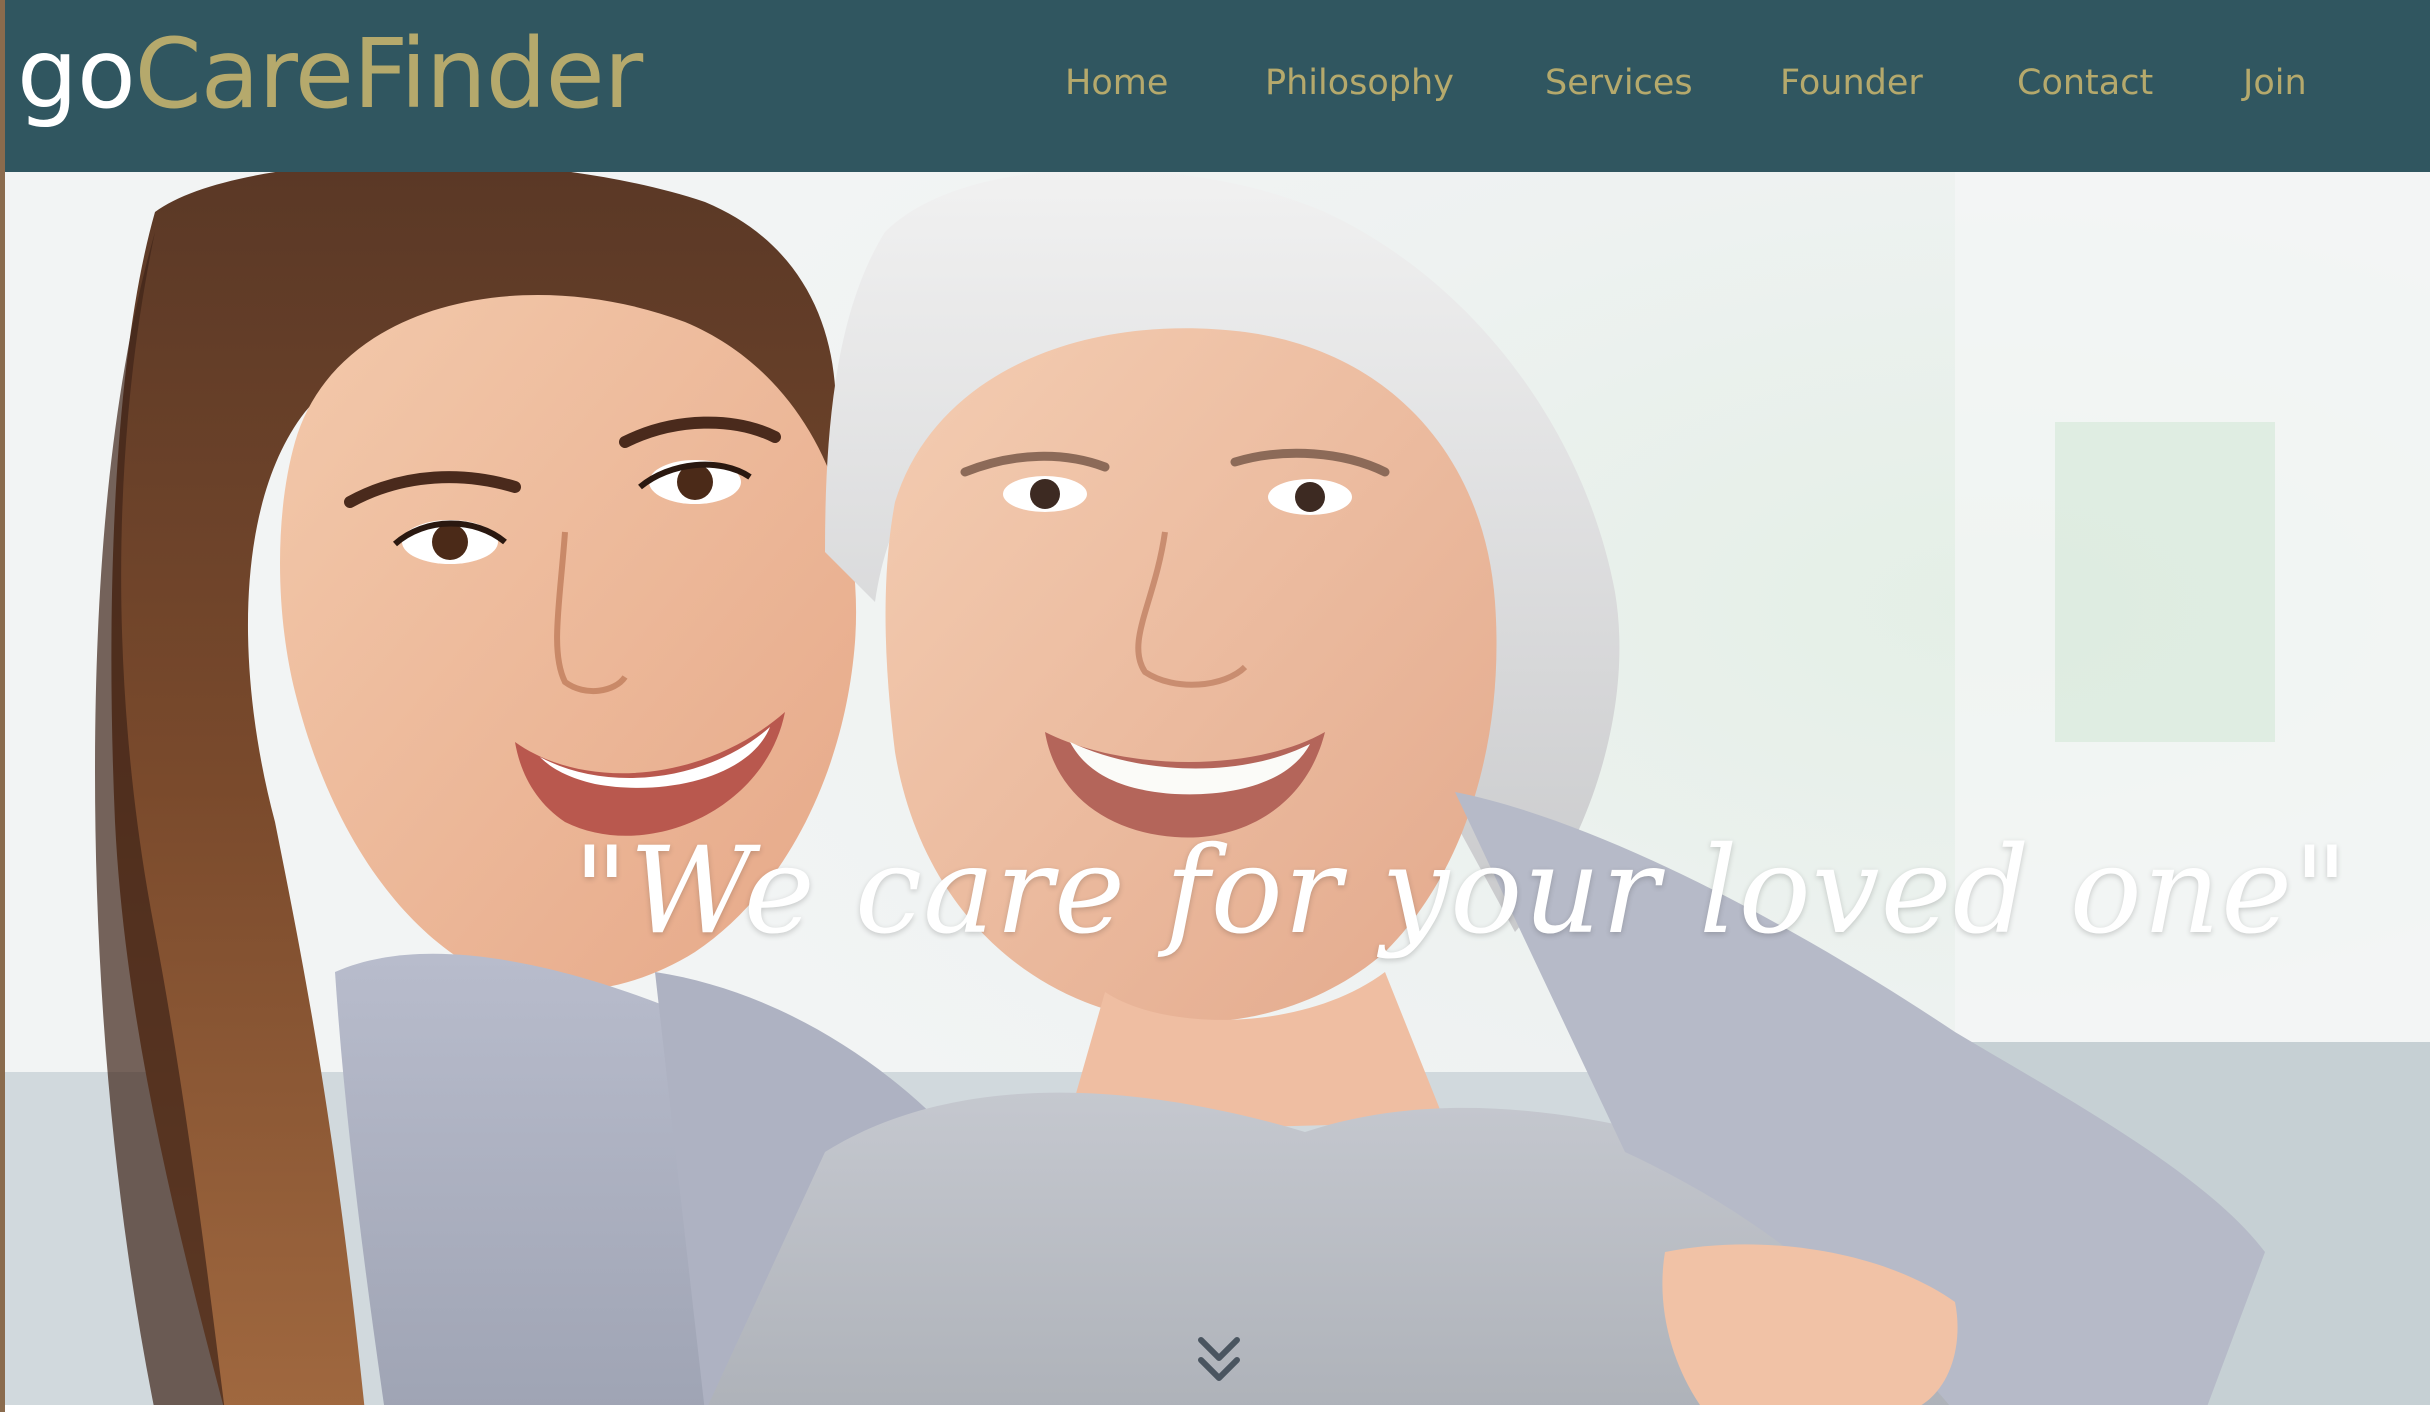  What do you see at coordinates (2085, 83) in the screenshot?
I see `nav-contact-link: Contact` at bounding box center [2085, 83].